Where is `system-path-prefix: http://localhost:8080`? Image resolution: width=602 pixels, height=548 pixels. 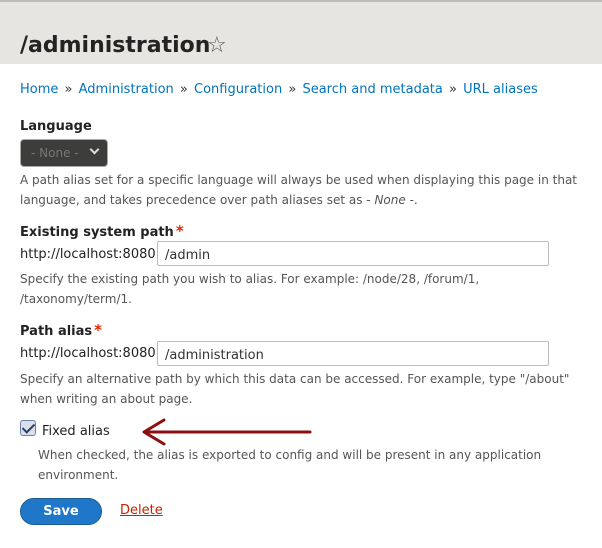
system-path-prefix: http://localhost:8080 is located at coordinates (88, 254).